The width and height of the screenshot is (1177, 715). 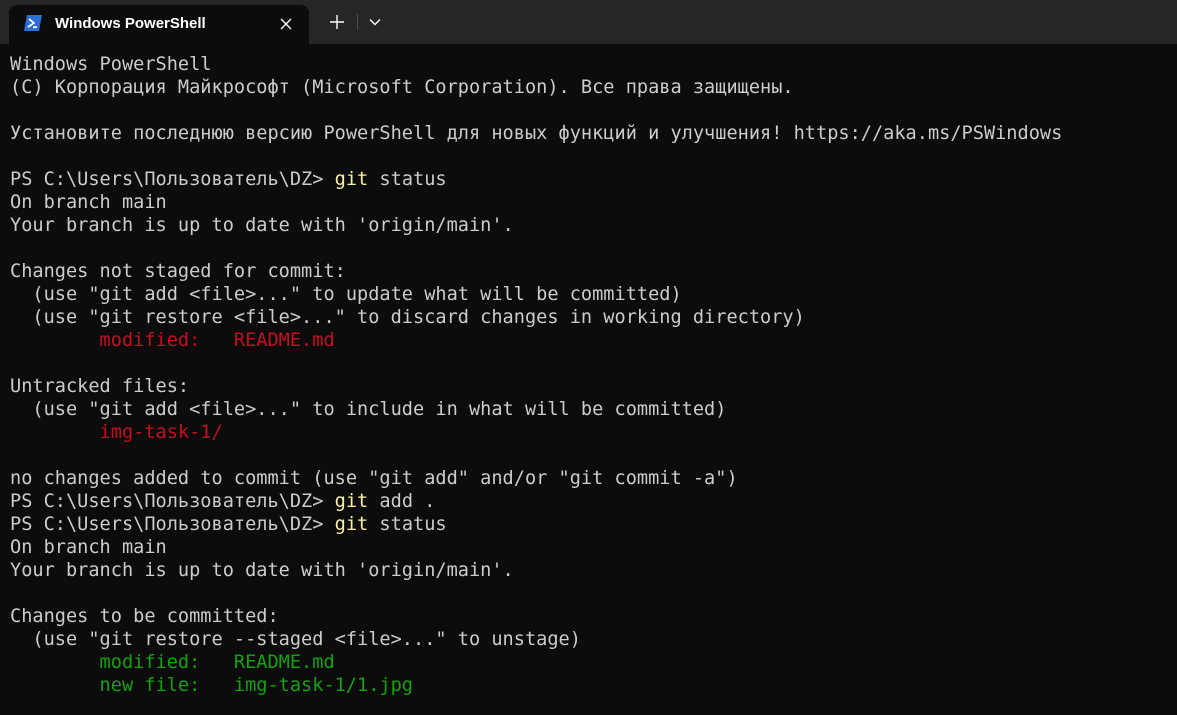 What do you see at coordinates (588, 22) in the screenshot?
I see `tab-bar: Windows PowerShell` at bounding box center [588, 22].